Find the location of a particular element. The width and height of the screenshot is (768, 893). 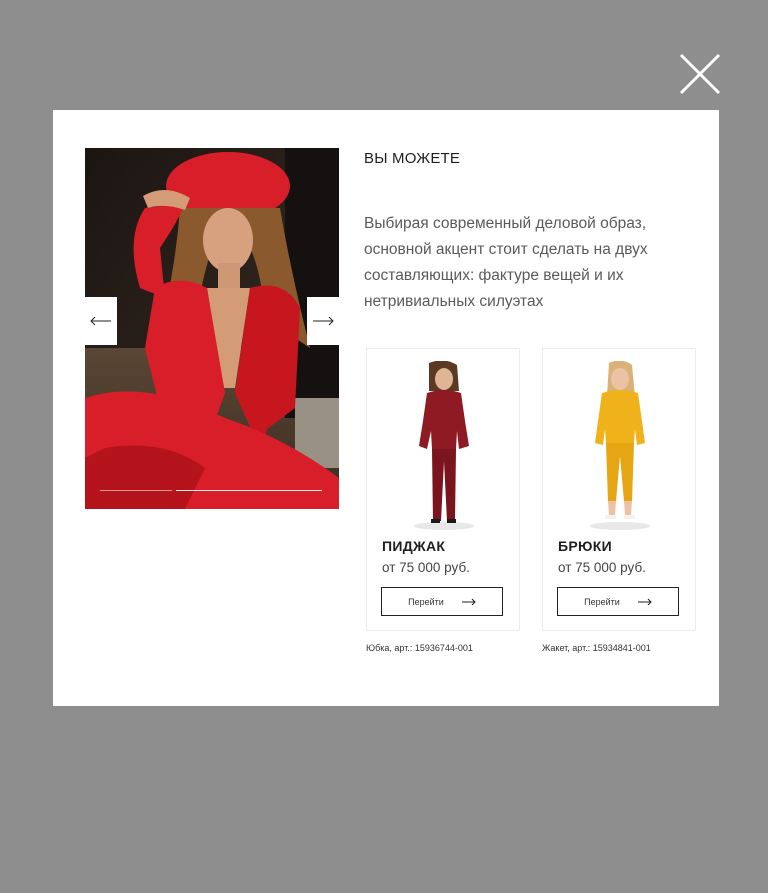

gallery-prev-button is located at coordinates (101, 321).